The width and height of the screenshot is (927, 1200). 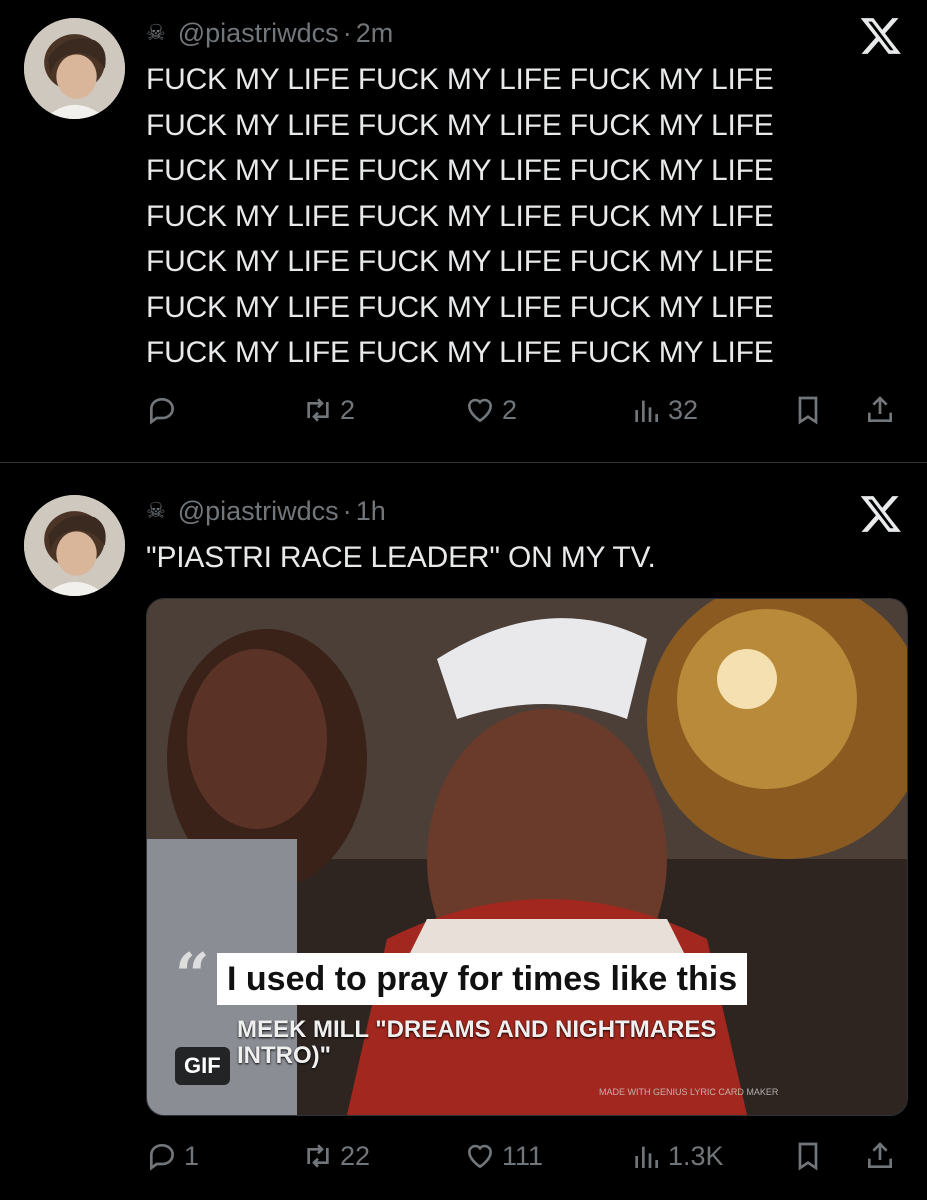 I want to click on timestamp: 2m, so click(x=375, y=33).